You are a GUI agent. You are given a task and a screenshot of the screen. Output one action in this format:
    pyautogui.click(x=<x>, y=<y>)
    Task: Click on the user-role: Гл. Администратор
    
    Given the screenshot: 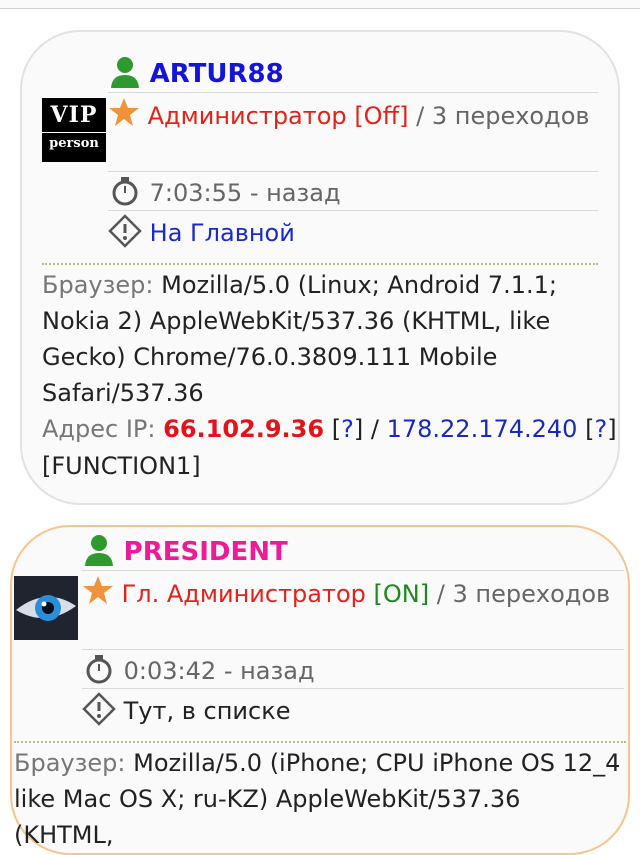 What is the action you would take?
    pyautogui.click(x=243, y=594)
    